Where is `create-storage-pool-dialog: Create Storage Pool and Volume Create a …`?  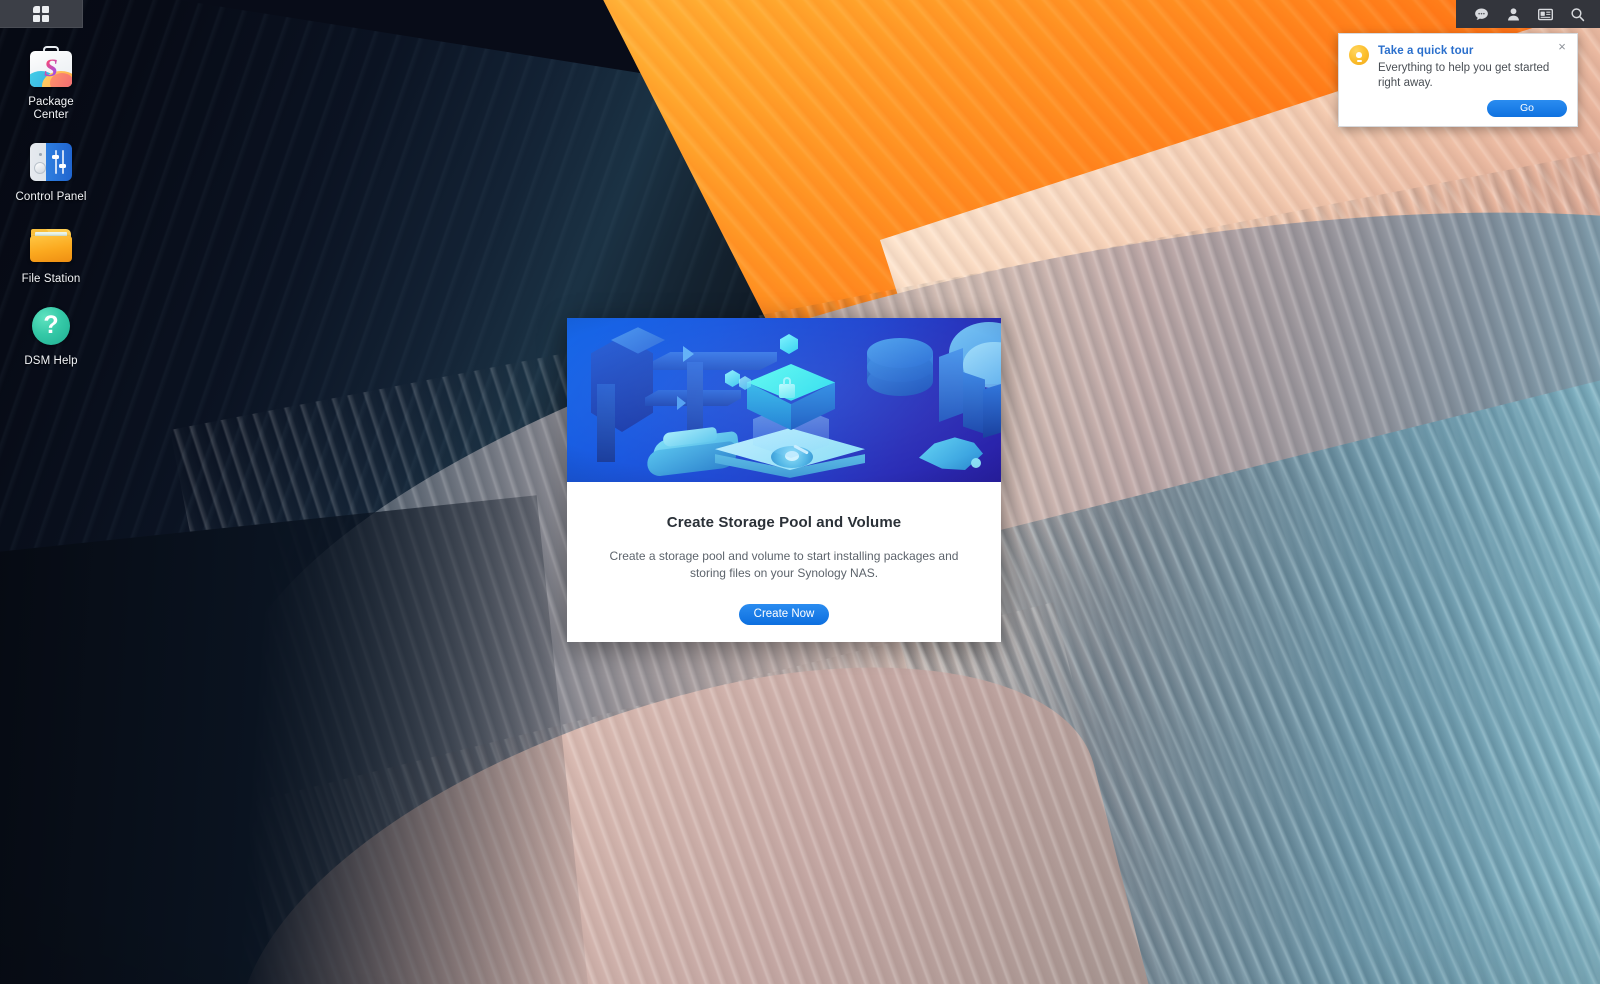
create-storage-pool-dialog: Create Storage Pool and Volume Create a … is located at coordinates (784, 480).